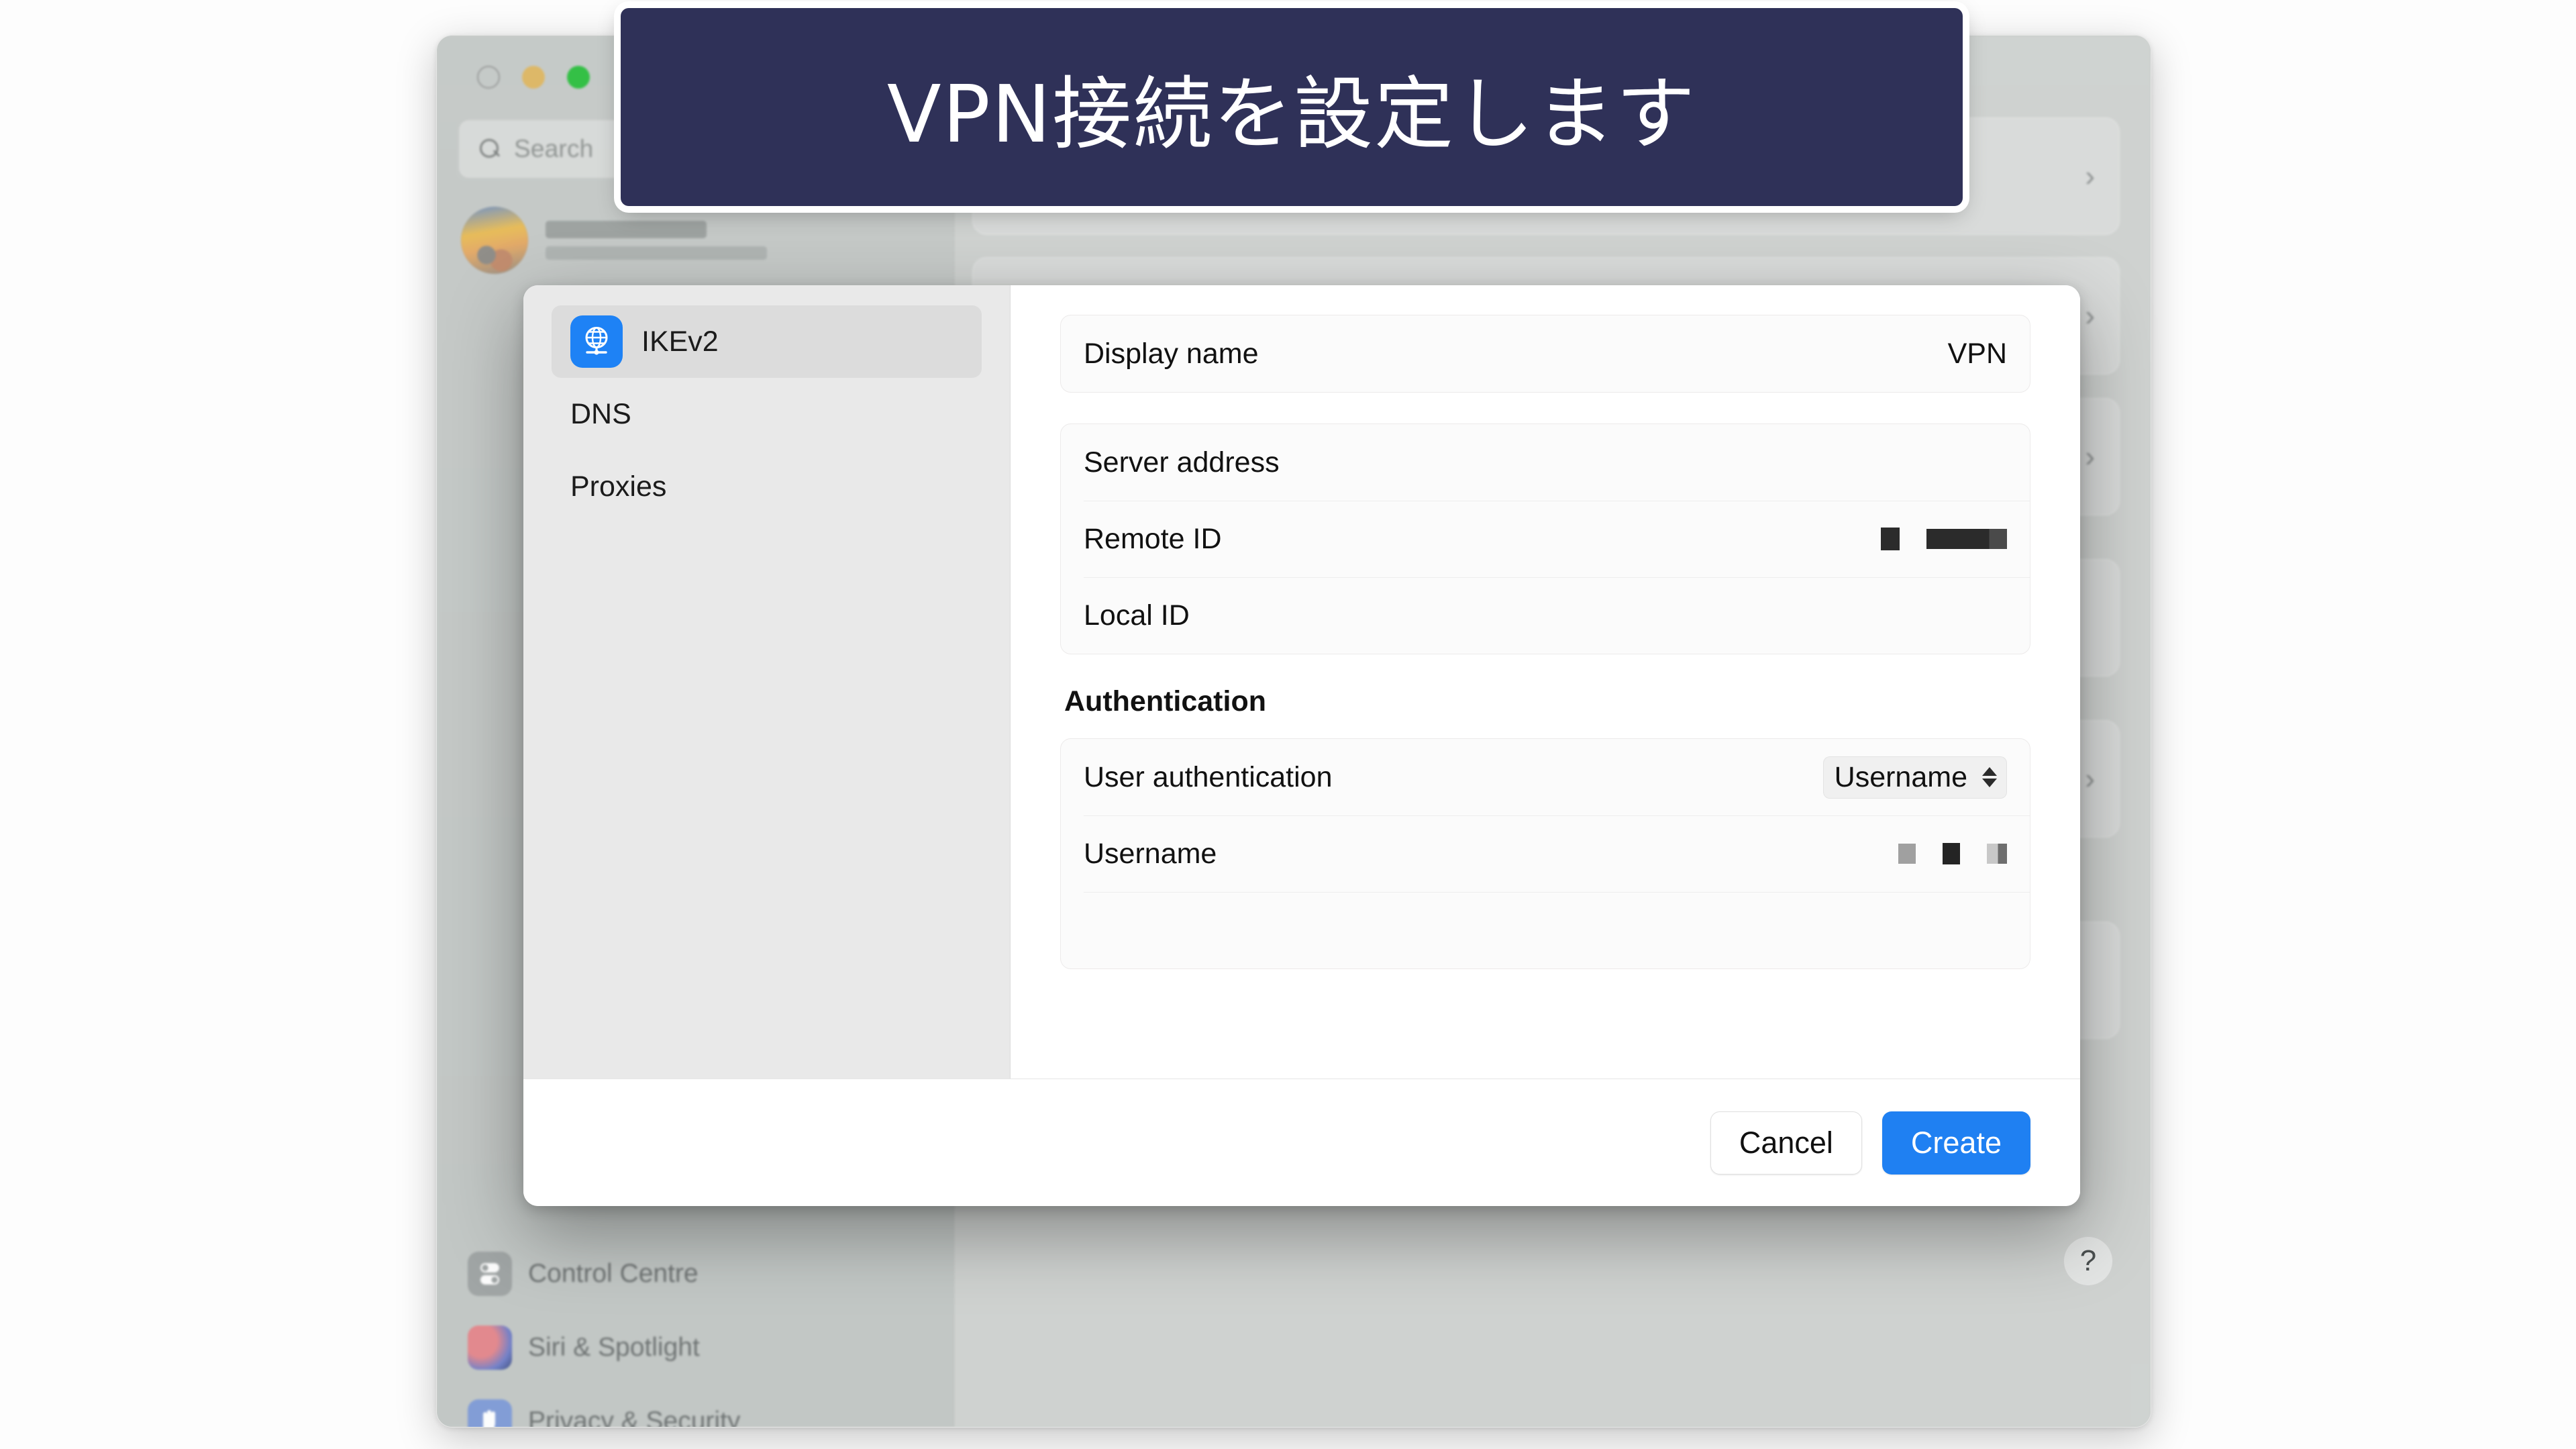  What do you see at coordinates (1786, 1143) in the screenshot?
I see `cancel-button: Cancel` at bounding box center [1786, 1143].